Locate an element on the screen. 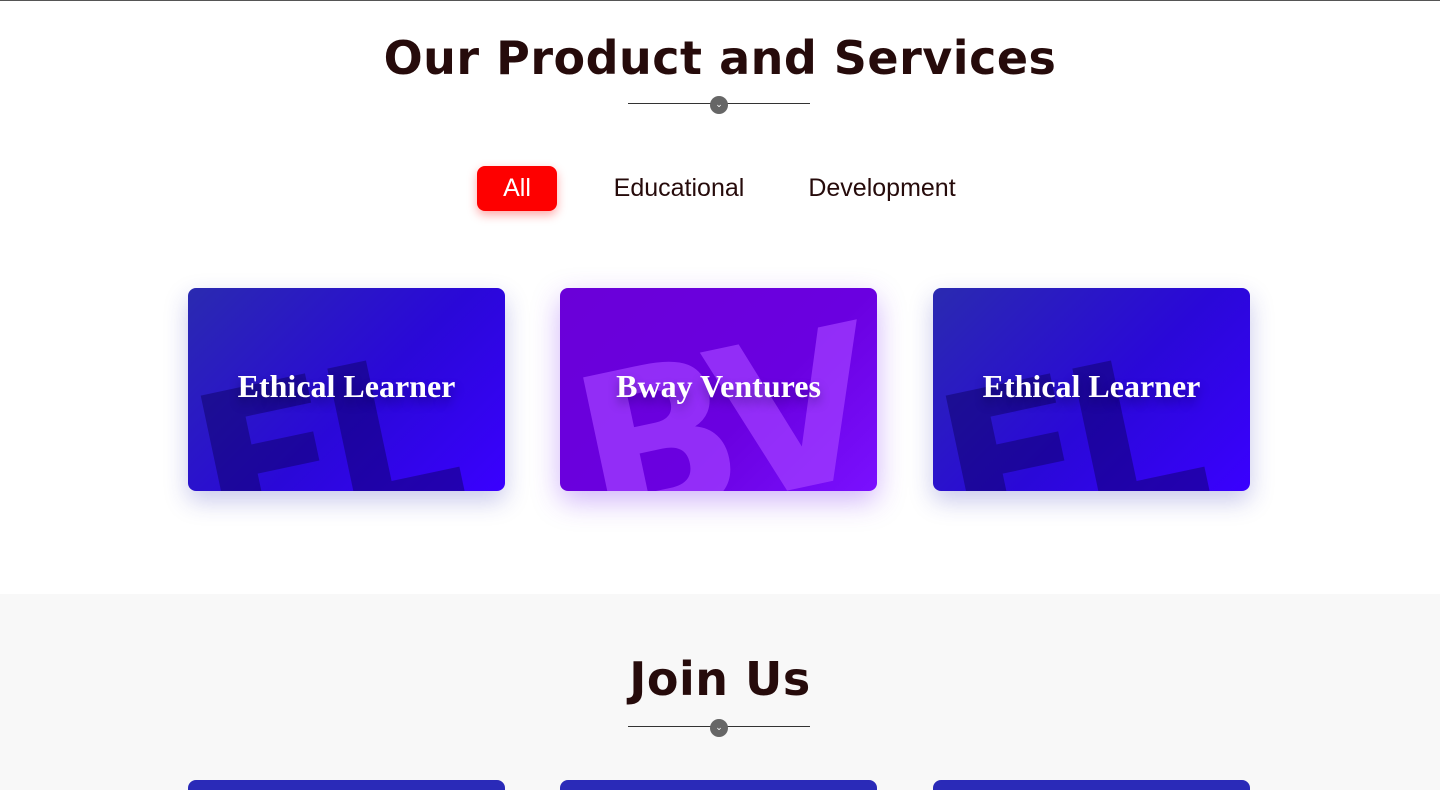  filter-all-button: All is located at coordinates (517, 188).